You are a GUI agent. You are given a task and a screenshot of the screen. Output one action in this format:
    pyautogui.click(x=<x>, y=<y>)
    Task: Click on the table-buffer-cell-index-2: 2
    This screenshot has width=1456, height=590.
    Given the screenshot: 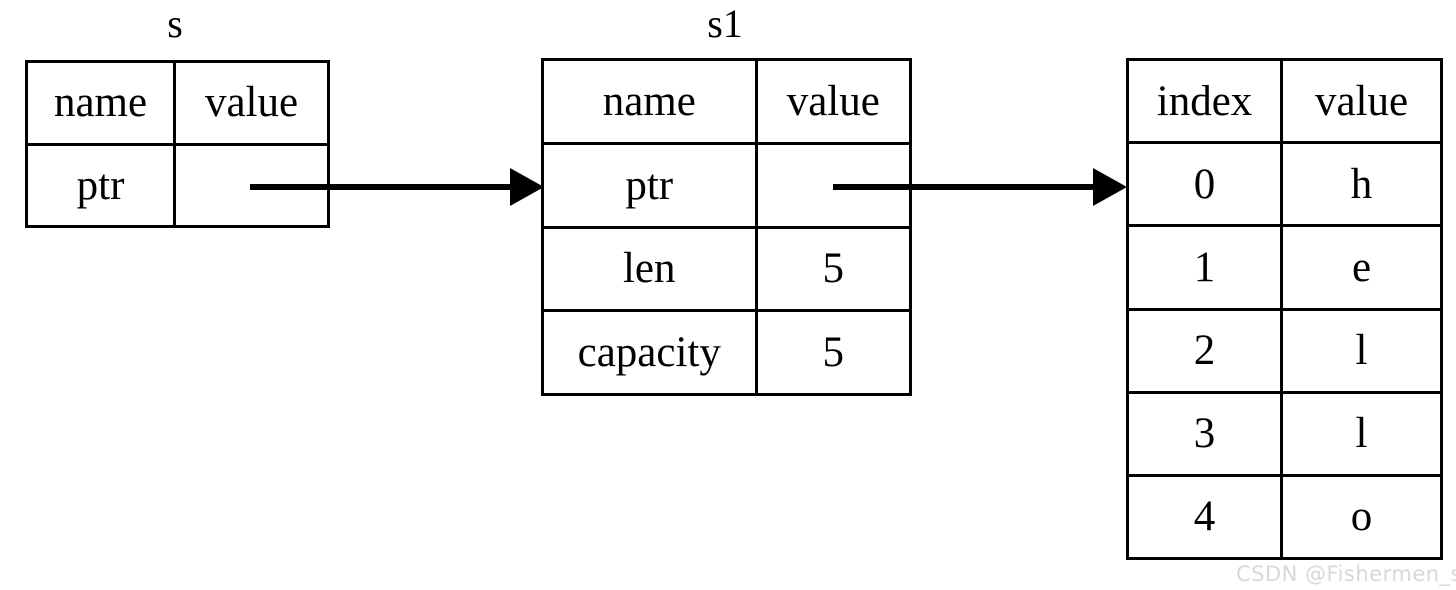 What is the action you would take?
    pyautogui.click(x=1206, y=350)
    